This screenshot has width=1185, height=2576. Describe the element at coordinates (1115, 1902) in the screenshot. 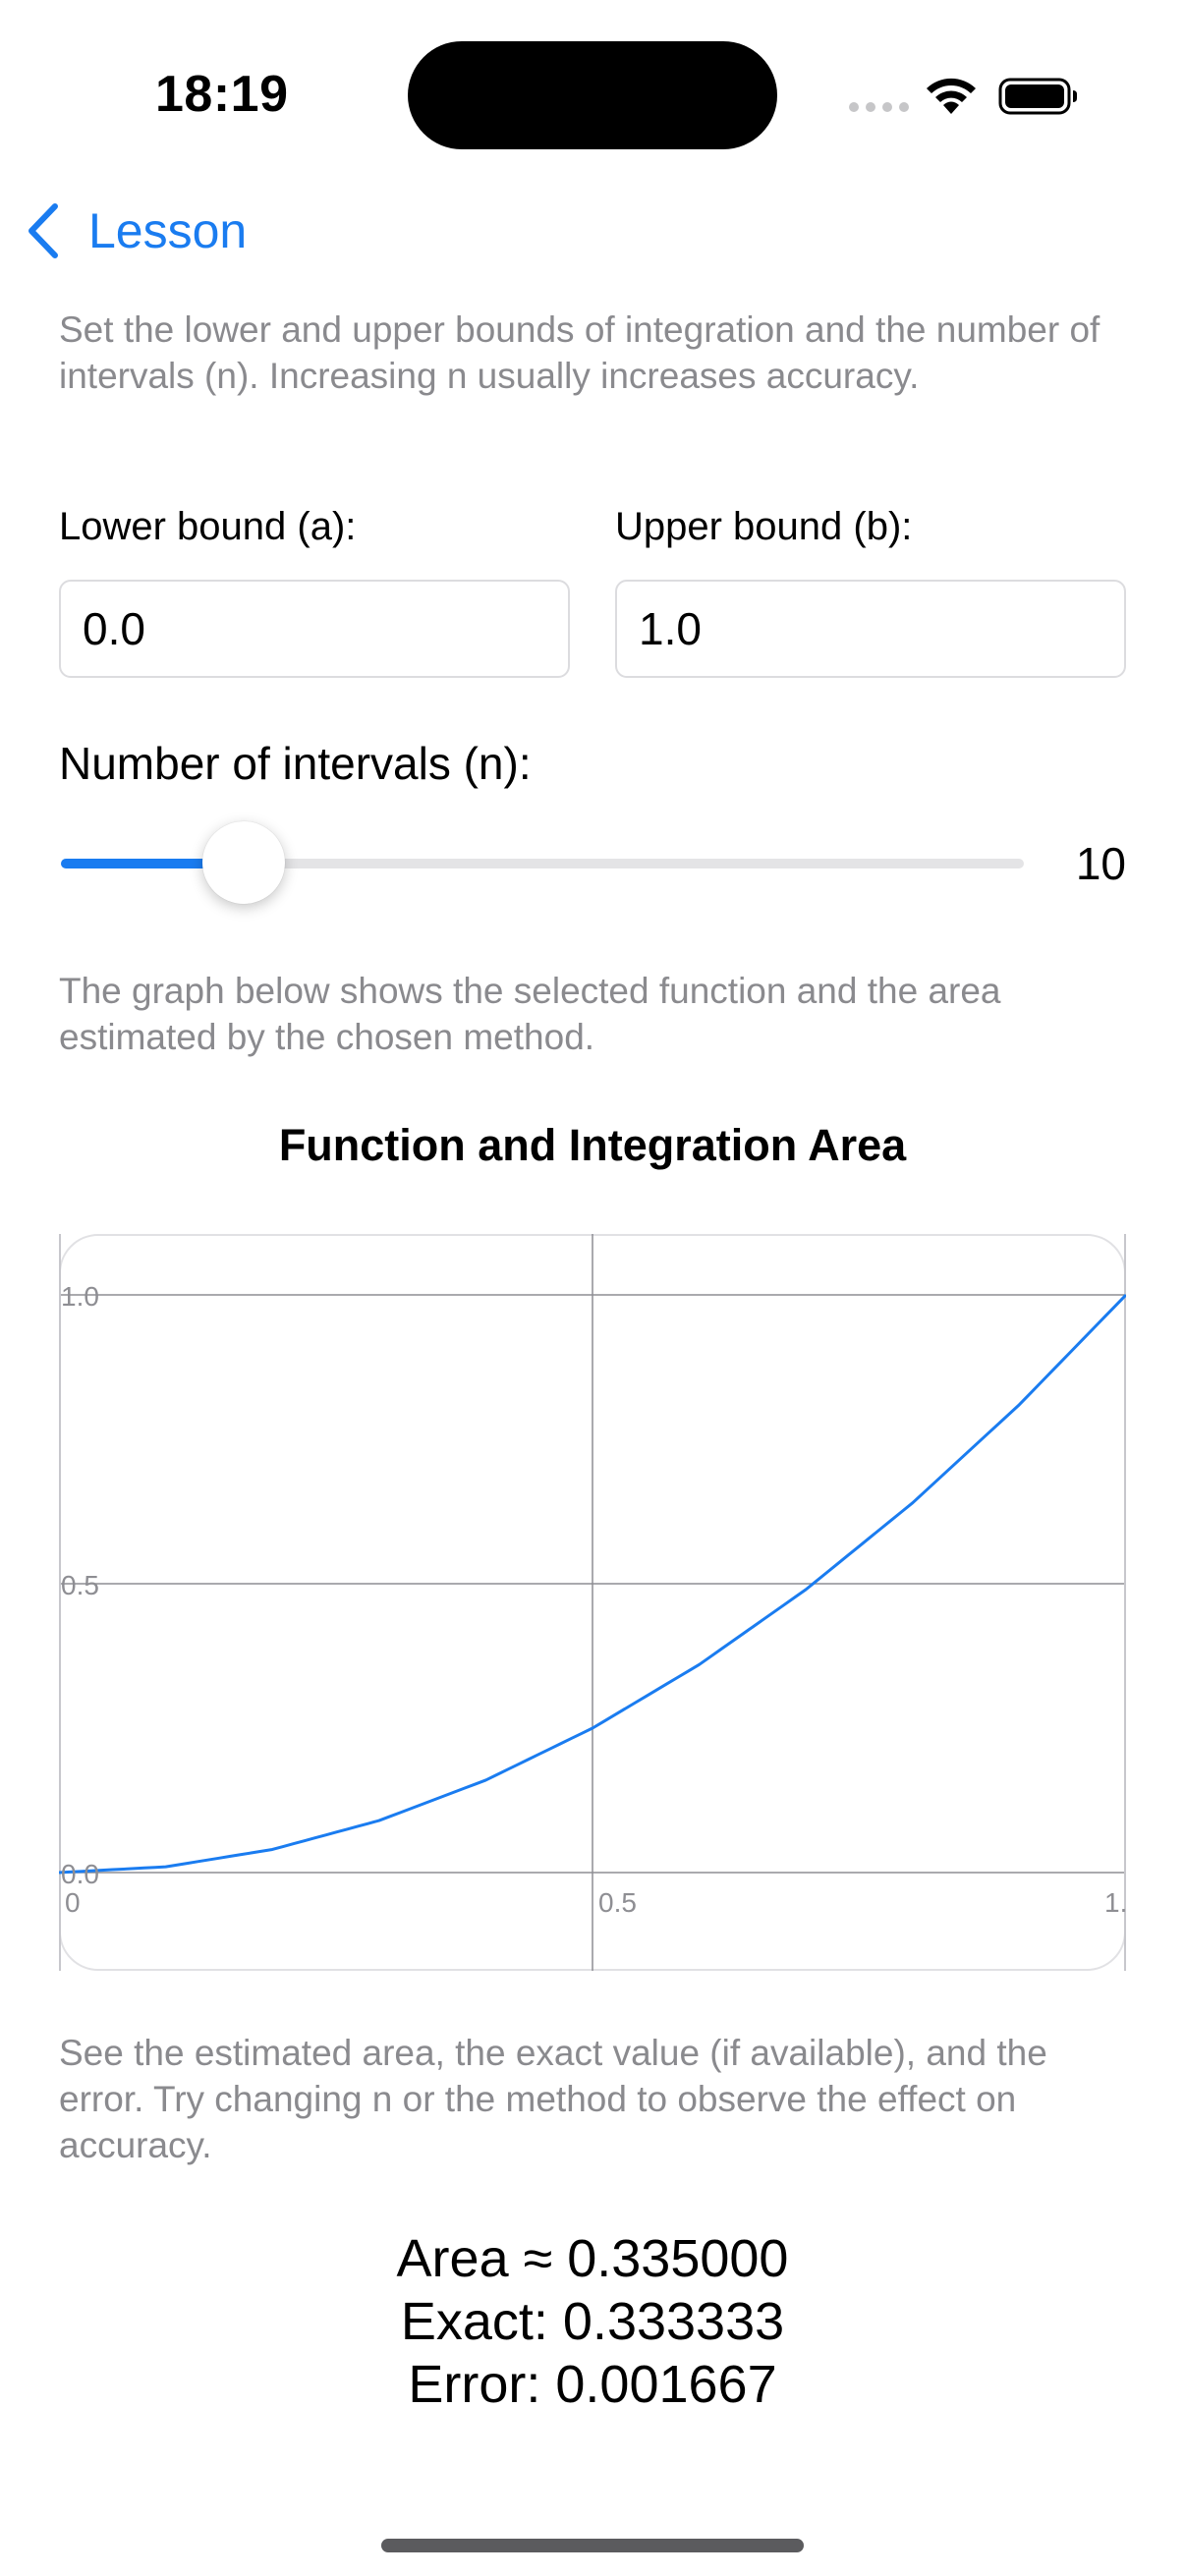

I see `x-tick-label: 1.` at that location.